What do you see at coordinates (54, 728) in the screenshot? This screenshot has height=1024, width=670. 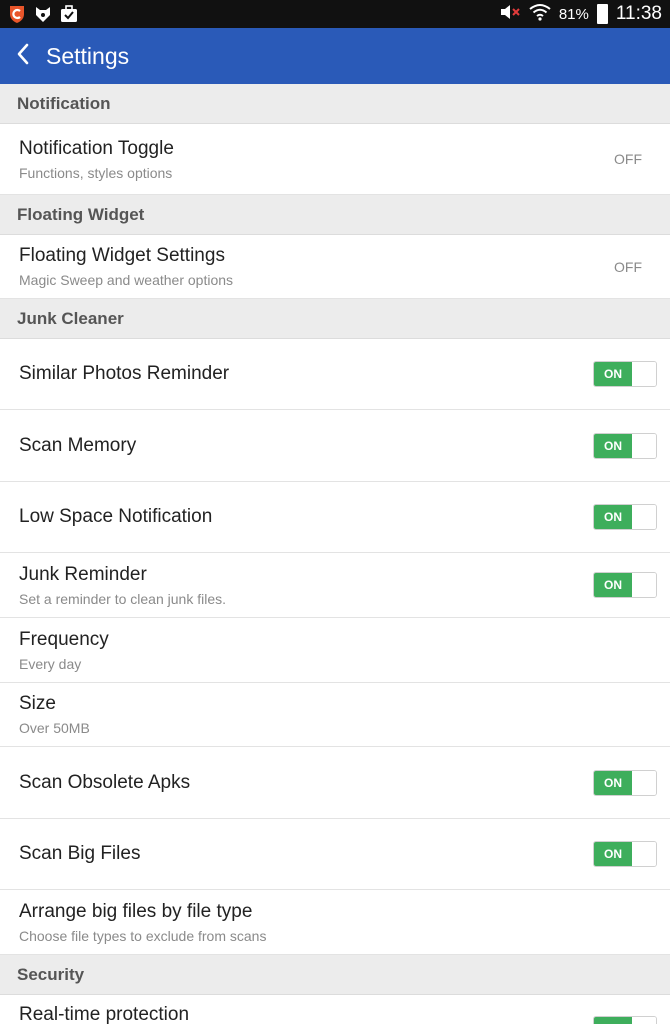 I see `row-subtitle: Over 50MB` at bounding box center [54, 728].